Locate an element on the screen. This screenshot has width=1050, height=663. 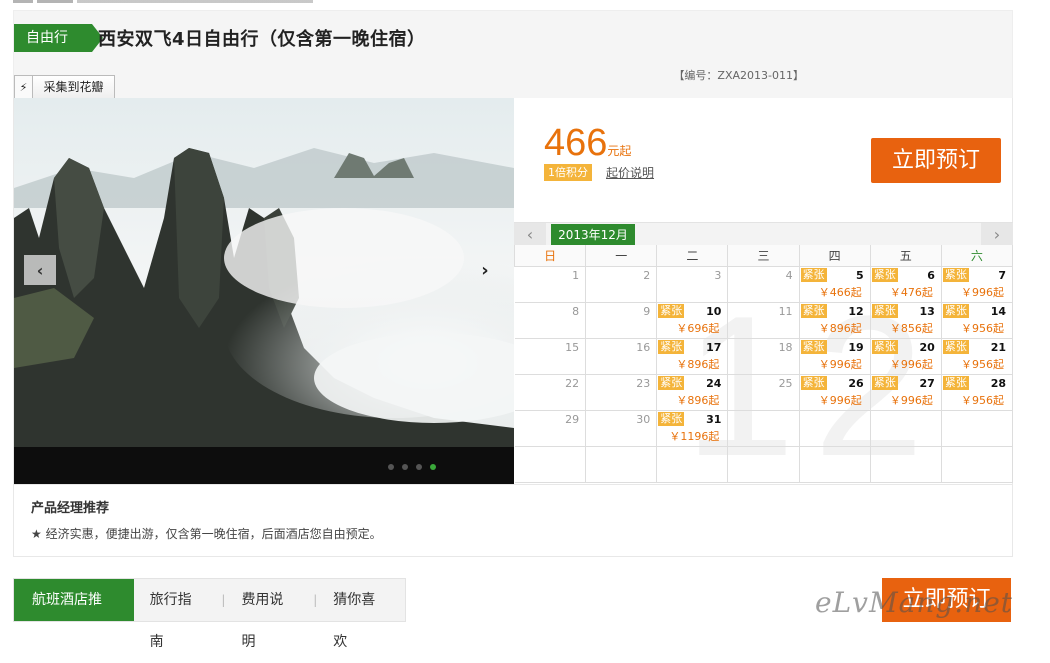
day-number: 15 is located at coordinates (572, 347).